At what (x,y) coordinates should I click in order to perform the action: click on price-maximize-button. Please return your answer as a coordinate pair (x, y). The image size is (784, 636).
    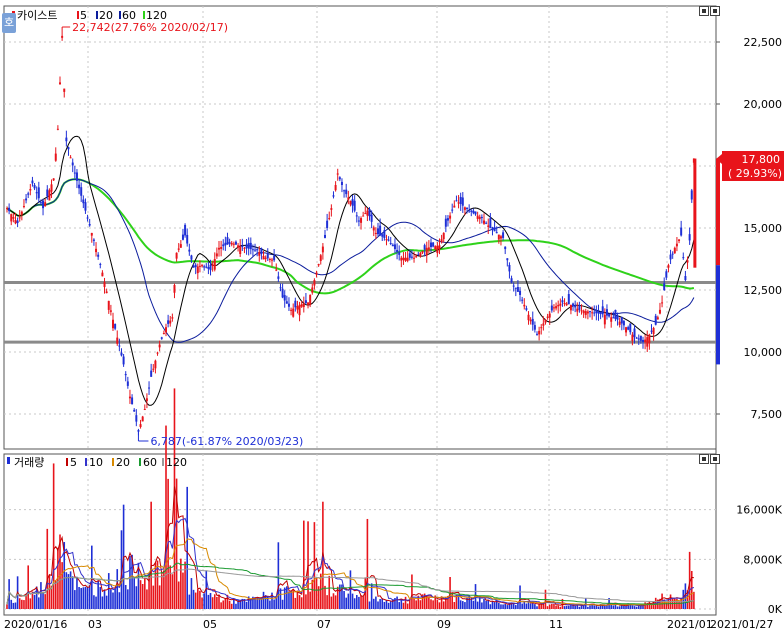
    Looking at the image, I should click on (715, 11).